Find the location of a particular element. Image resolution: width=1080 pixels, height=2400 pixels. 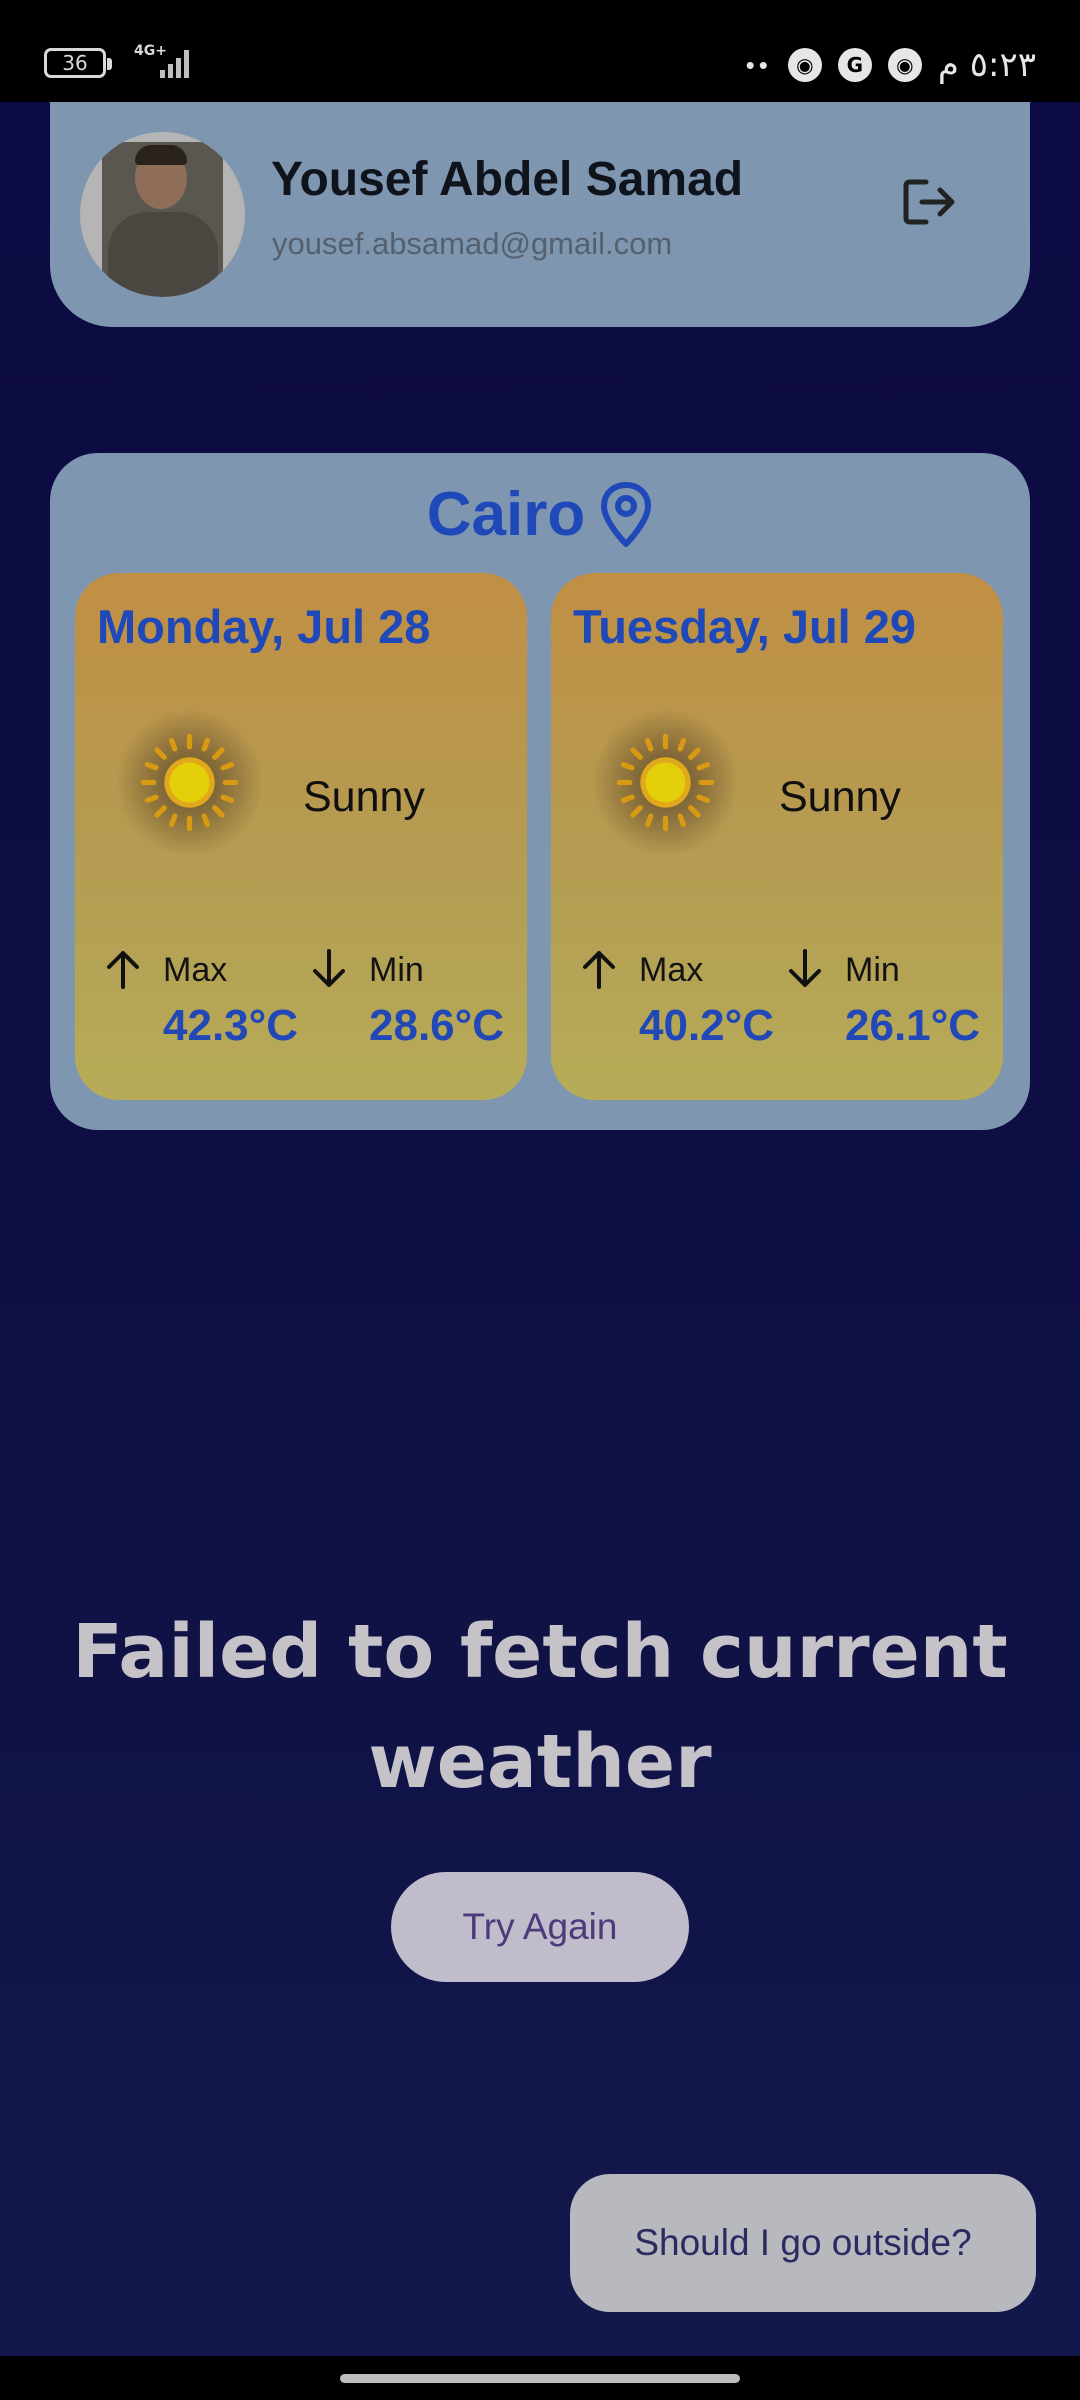

user-email: yousef.absamad@gmail.com is located at coordinates (472, 243).